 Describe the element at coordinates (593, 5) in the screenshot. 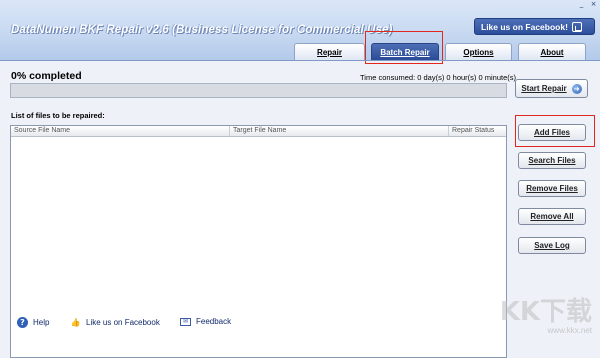

I see `close-button: ×` at that location.